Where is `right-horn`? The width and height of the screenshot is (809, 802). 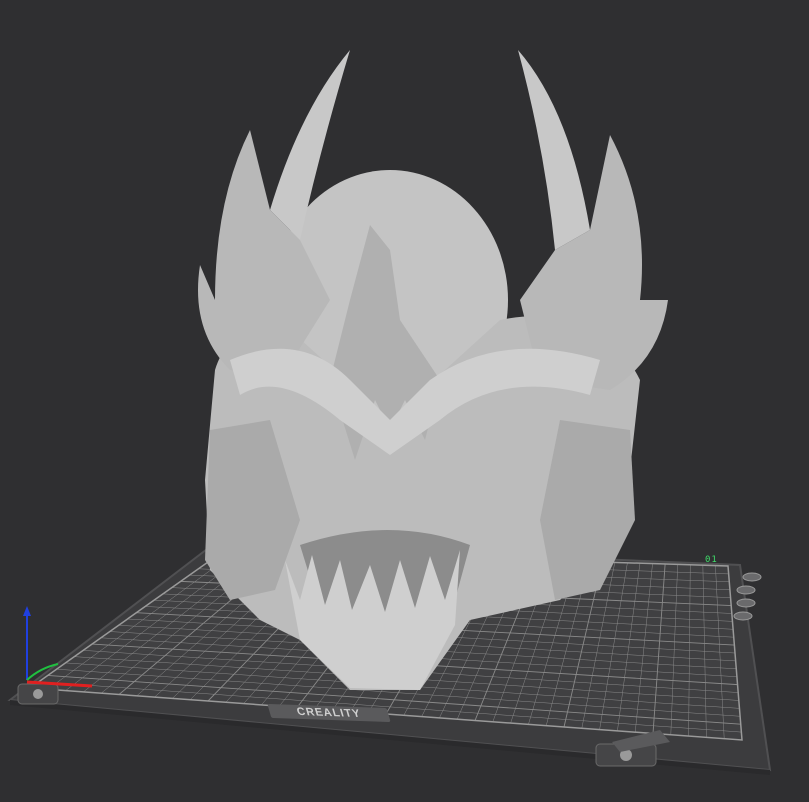 right-horn is located at coordinates (554, 150).